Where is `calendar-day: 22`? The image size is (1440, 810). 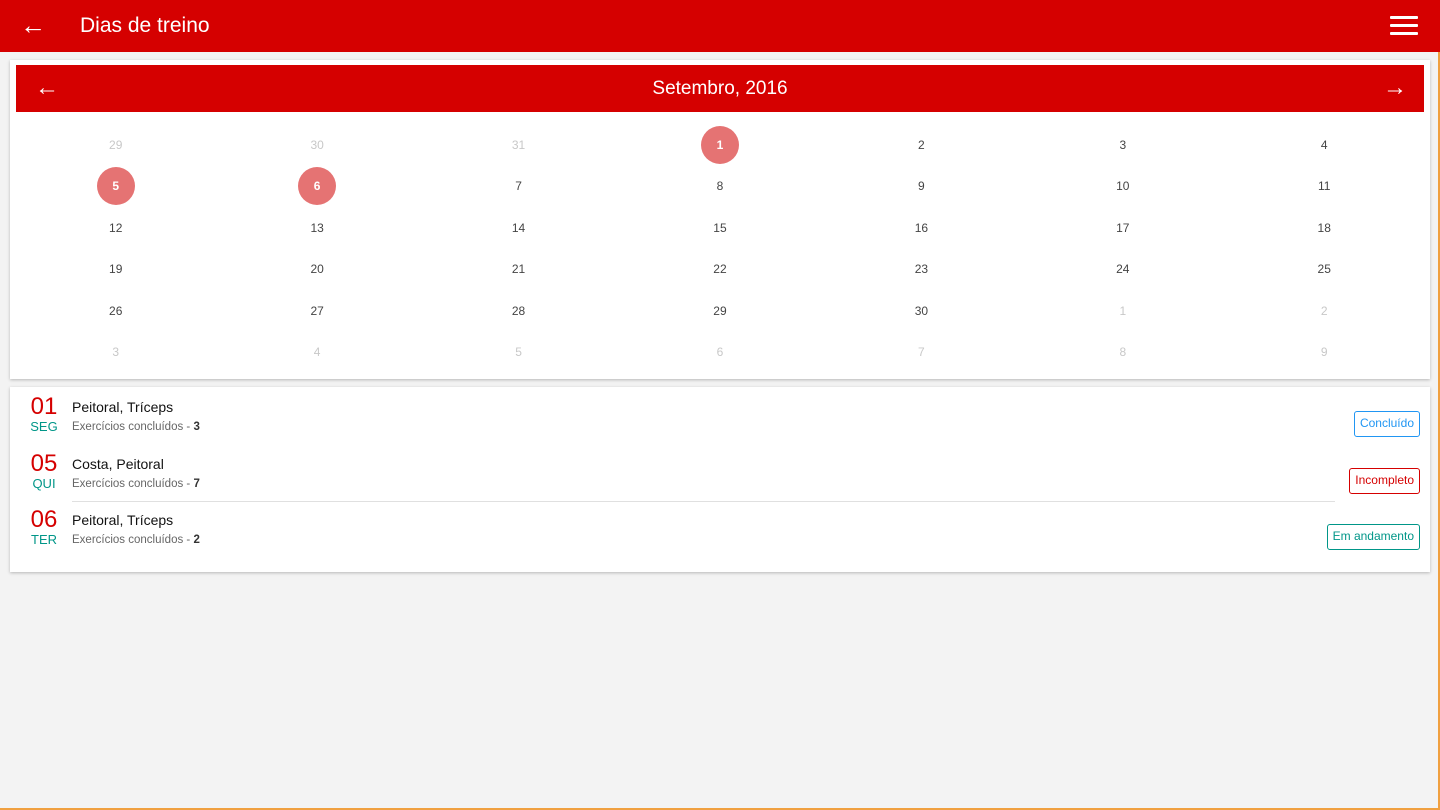 calendar-day: 22 is located at coordinates (719, 270).